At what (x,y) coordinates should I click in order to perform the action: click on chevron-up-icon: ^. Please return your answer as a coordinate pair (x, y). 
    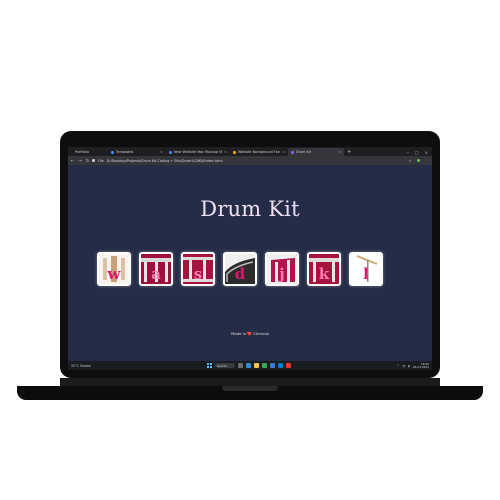
    Looking at the image, I should click on (398, 366).